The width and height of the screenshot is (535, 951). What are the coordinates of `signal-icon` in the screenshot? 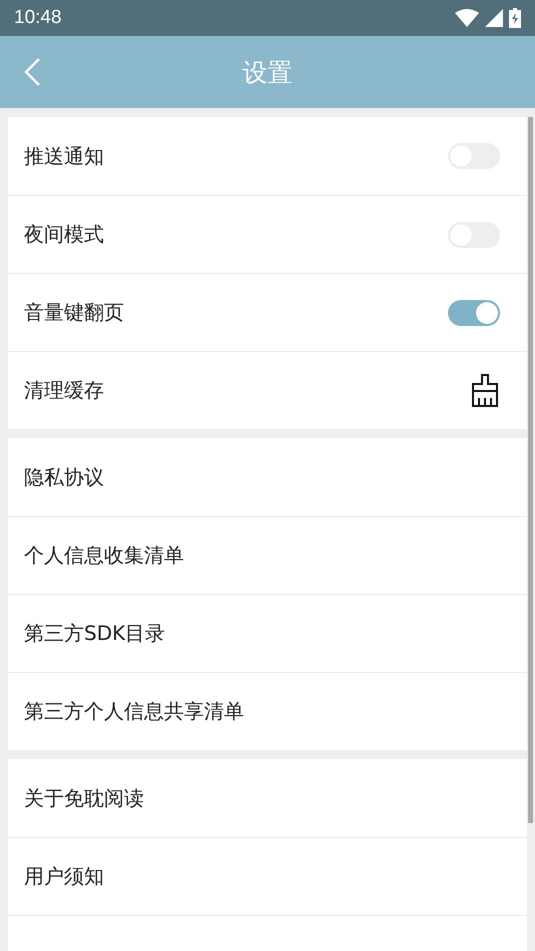 It's located at (494, 18).